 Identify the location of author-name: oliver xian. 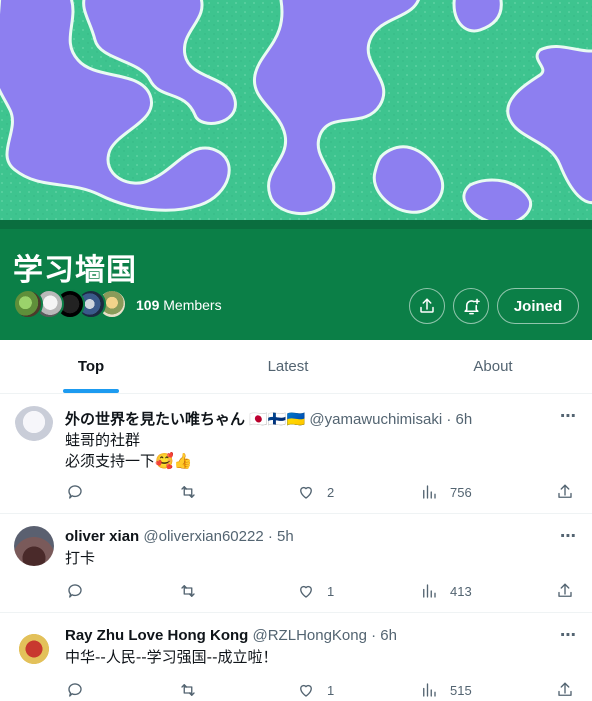
(102, 536).